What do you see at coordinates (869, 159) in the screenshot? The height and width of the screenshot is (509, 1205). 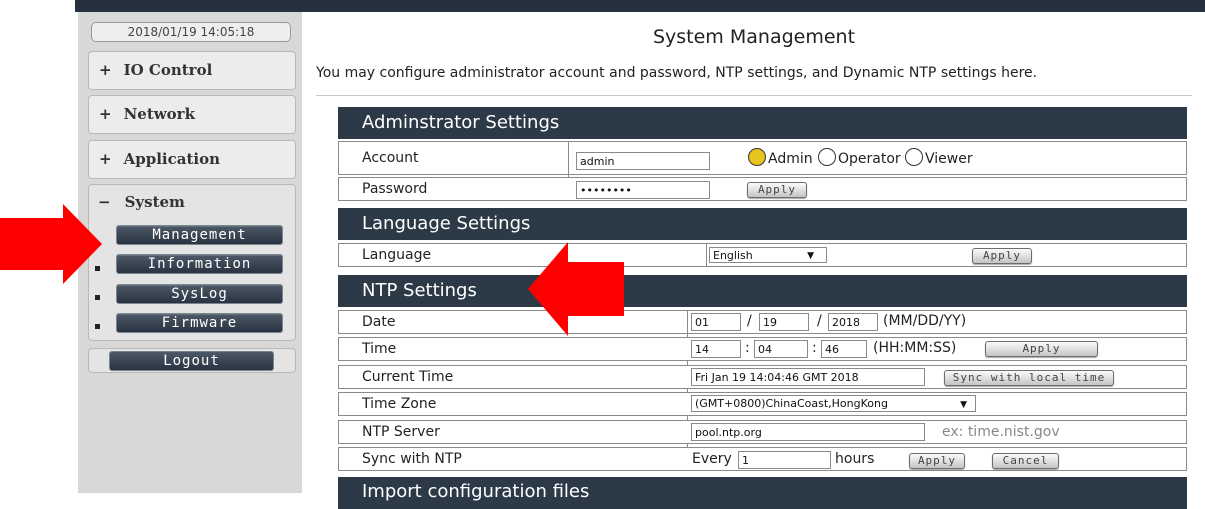 I see `radio-operator-label: Operator` at bounding box center [869, 159].